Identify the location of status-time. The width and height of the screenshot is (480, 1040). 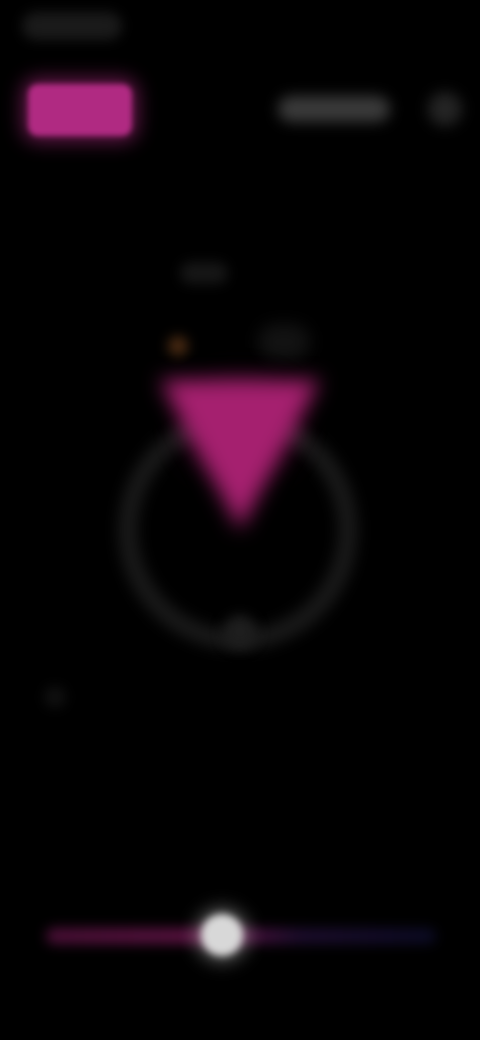
(72, 26).